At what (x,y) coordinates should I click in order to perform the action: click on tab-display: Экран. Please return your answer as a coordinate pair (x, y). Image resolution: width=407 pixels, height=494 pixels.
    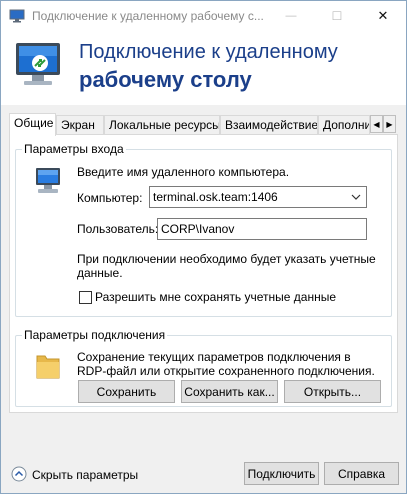
    Looking at the image, I should click on (80, 125).